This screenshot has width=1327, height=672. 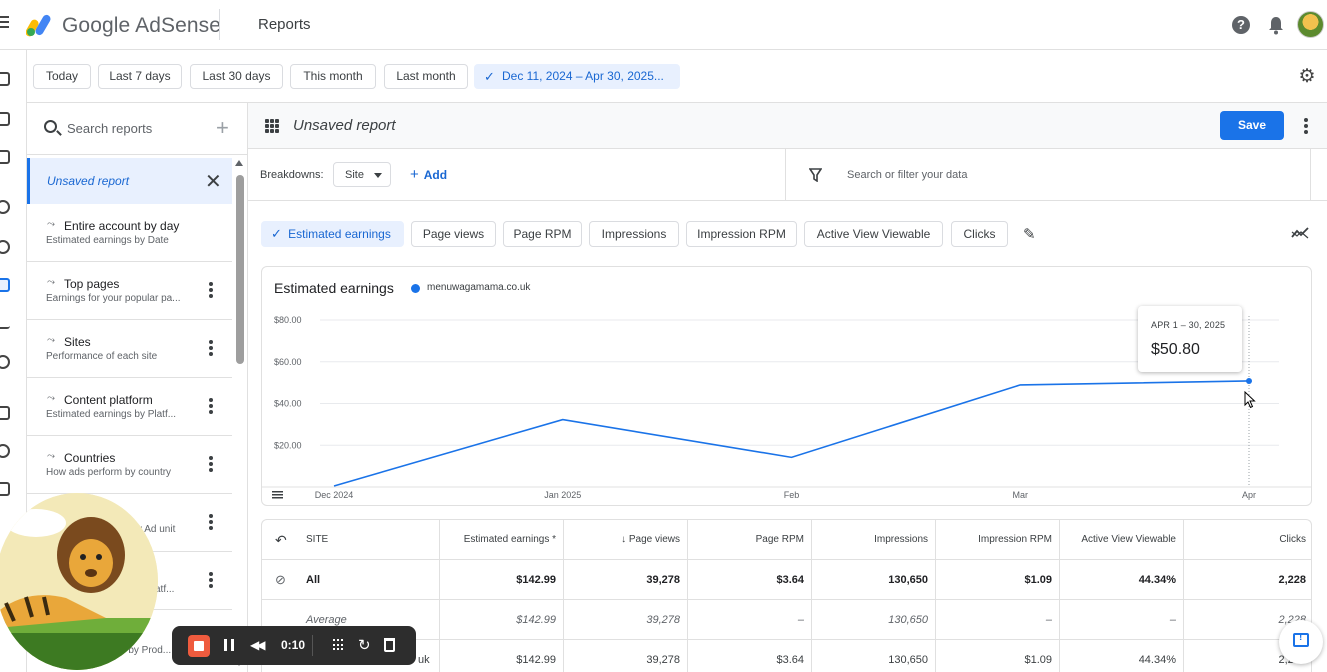 I want to click on date-chip-last-7-days: Last 7 days, so click(x=140, y=76).